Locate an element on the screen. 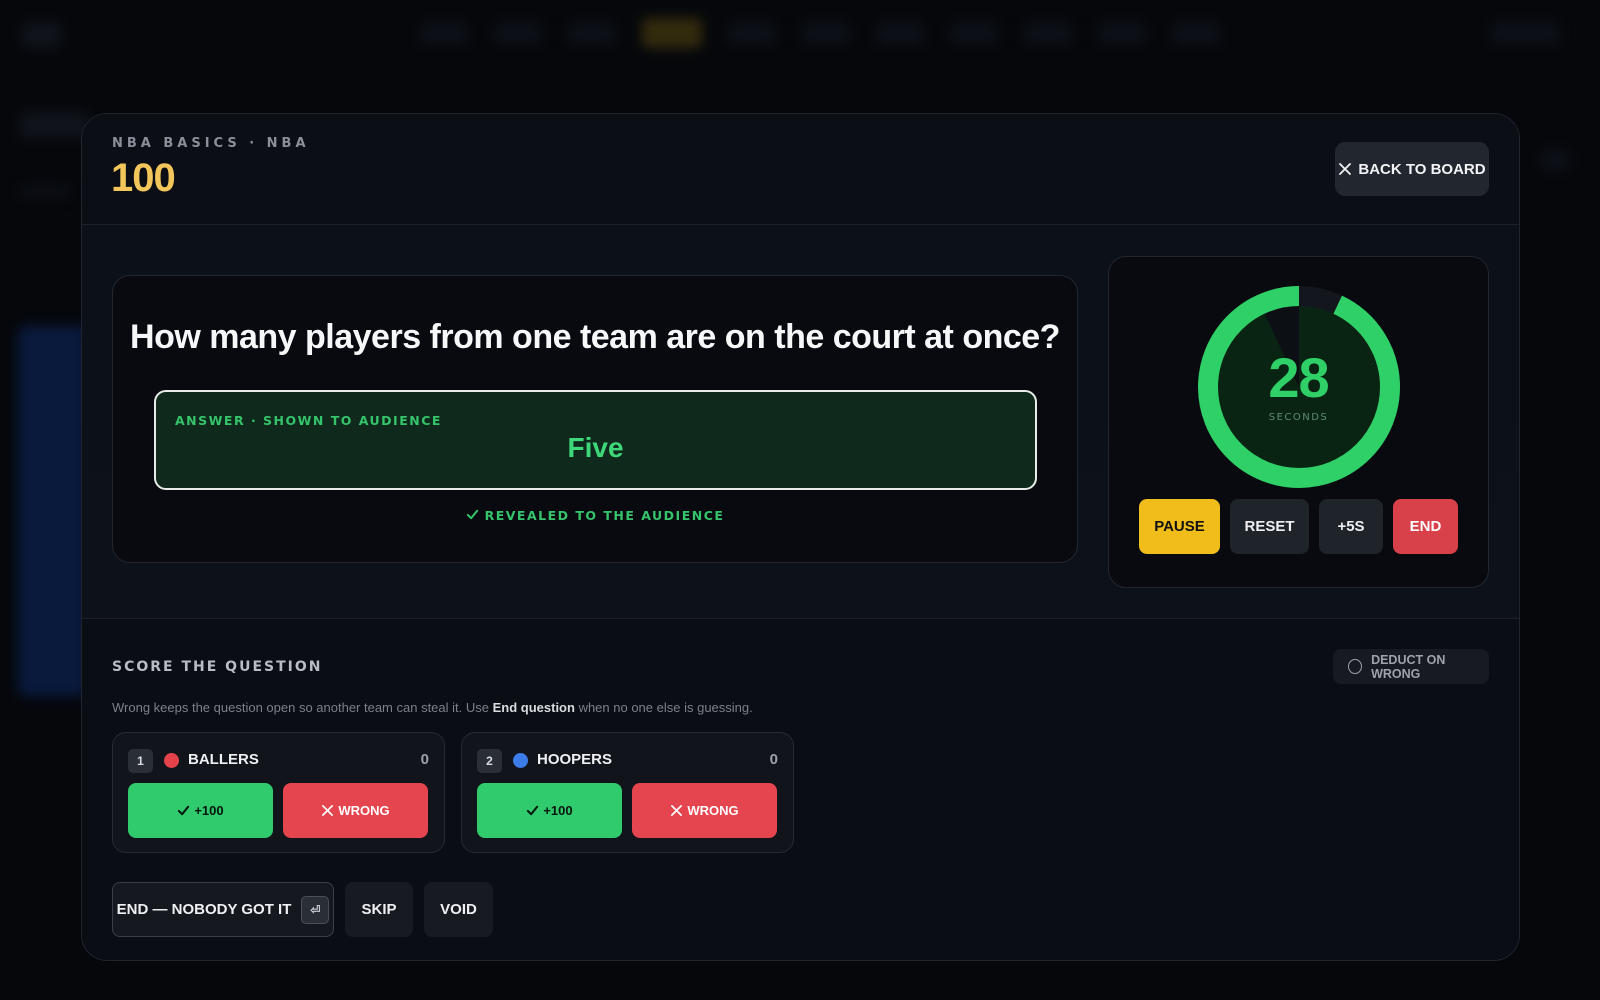 This screenshot has width=1600, height=1000. deduct-on-wrong-label: DEDUCT ON WRONG is located at coordinates (1408, 666).